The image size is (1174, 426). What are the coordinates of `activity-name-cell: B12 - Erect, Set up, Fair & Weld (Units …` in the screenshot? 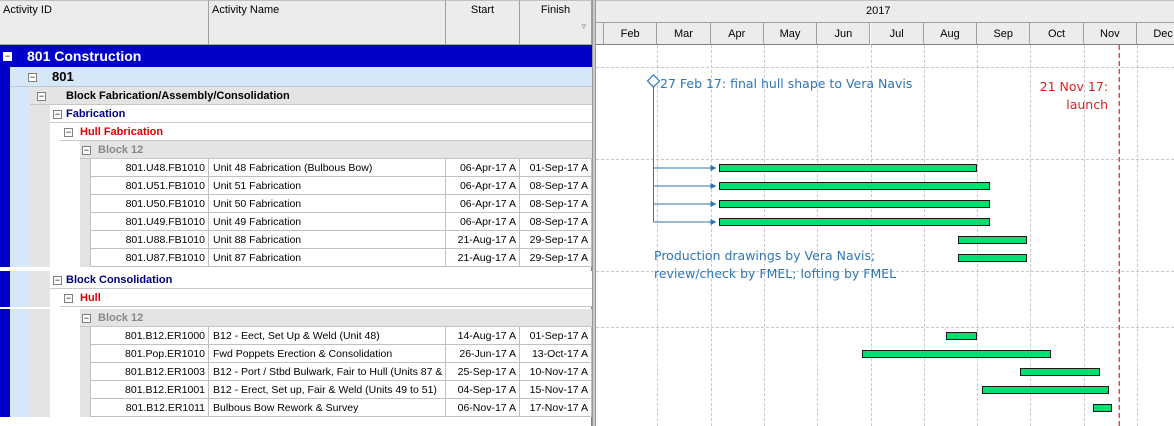 It's located at (327, 390).